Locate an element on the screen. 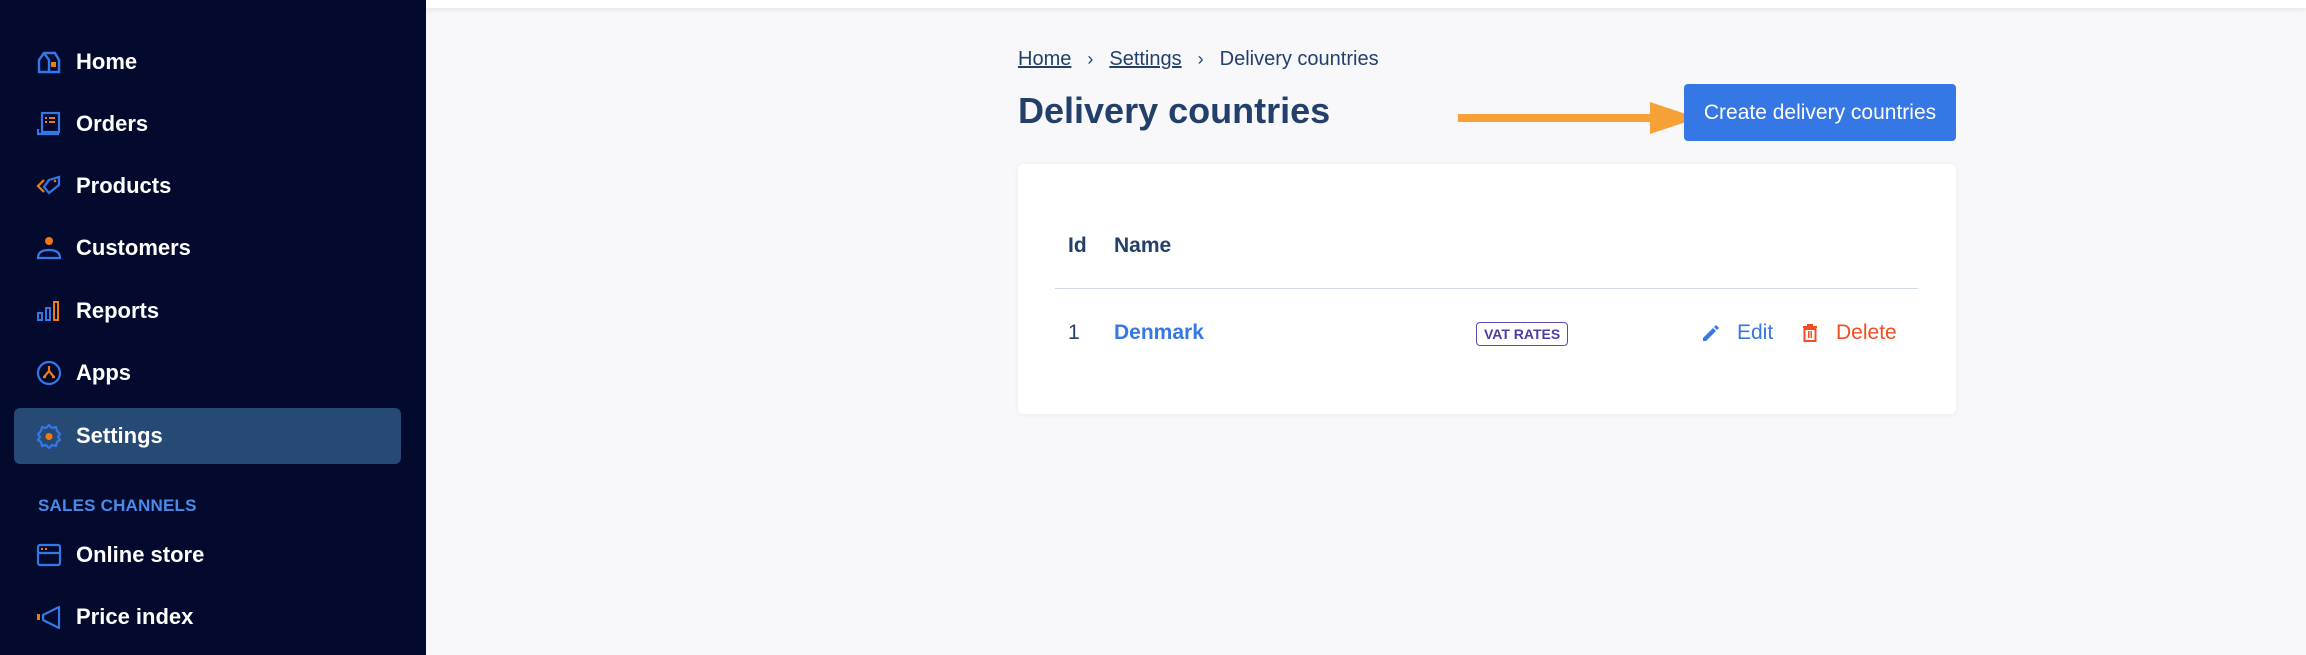  annotation-arrow-icon is located at coordinates (1578, 118).